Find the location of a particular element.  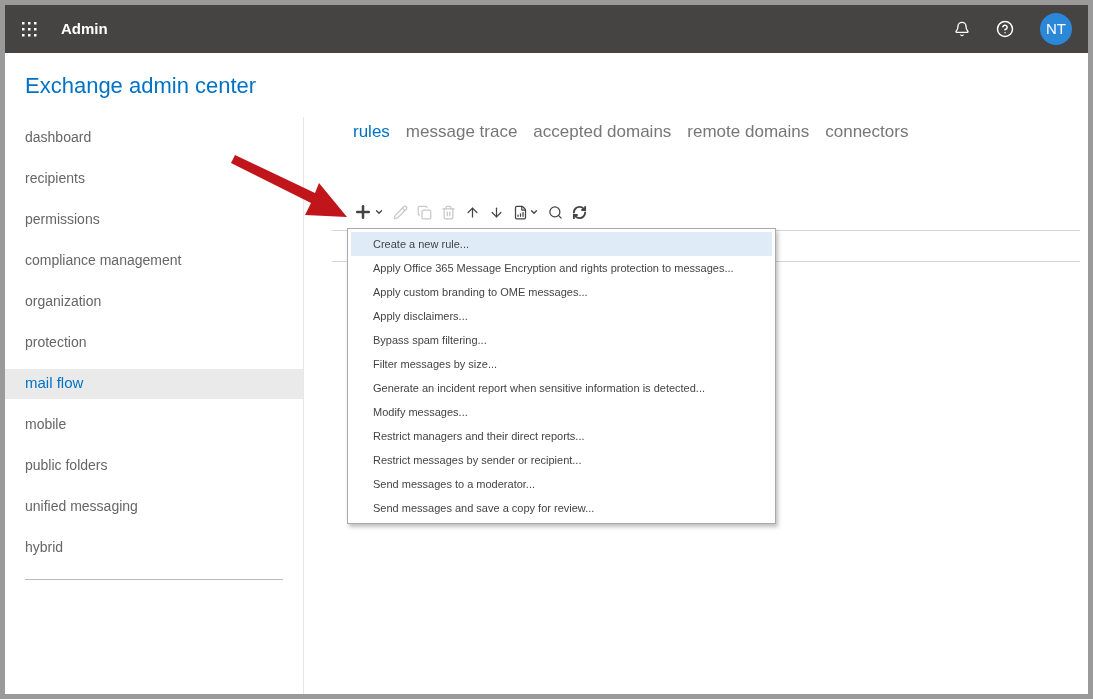

report-button is located at coordinates (526, 212).